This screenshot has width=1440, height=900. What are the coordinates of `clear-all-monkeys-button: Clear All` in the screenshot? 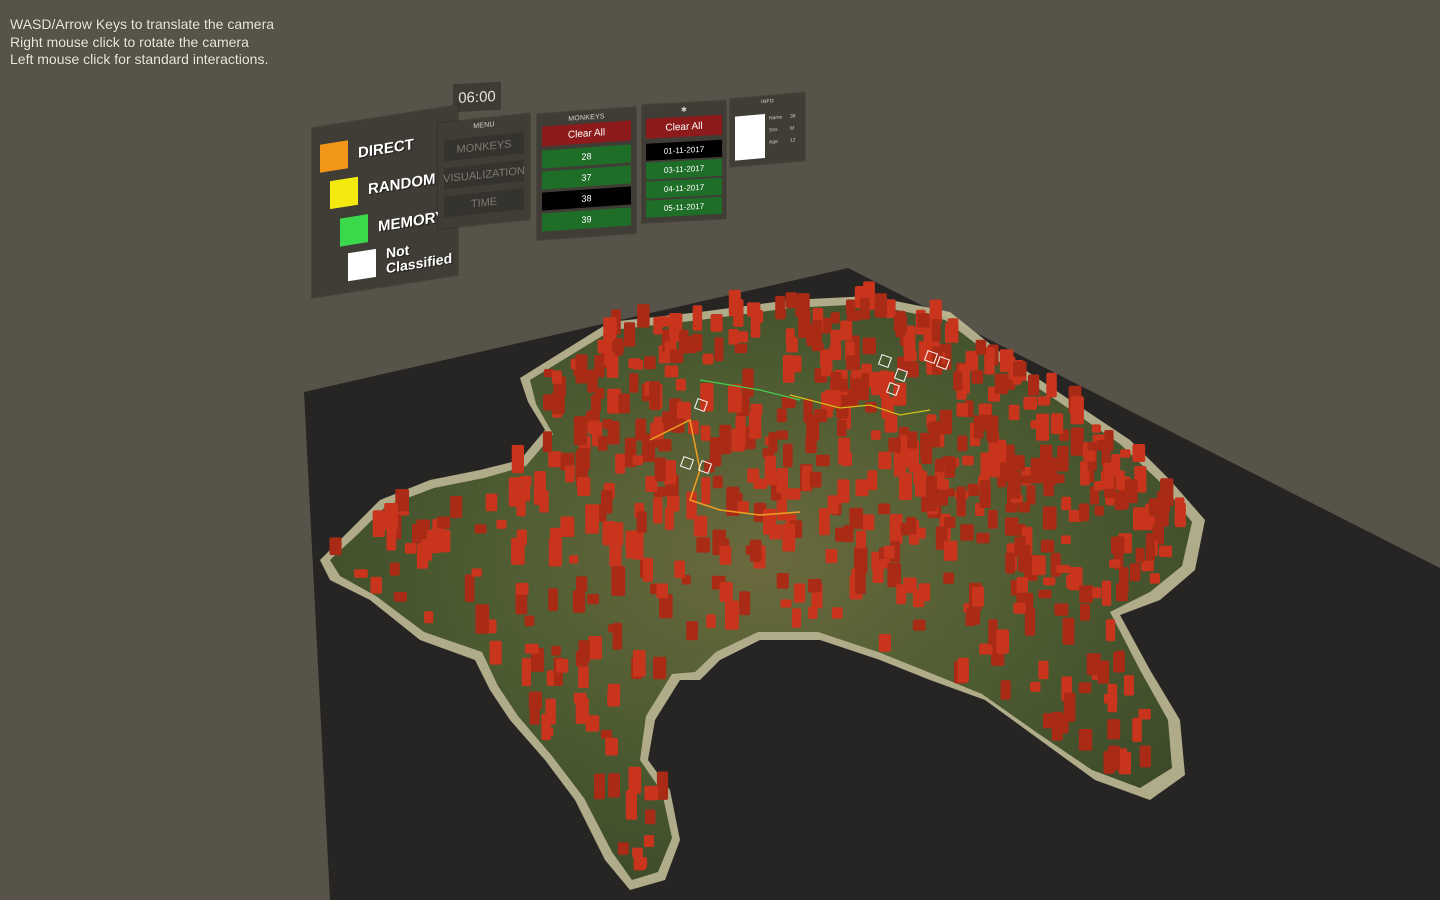 It's located at (586, 133).